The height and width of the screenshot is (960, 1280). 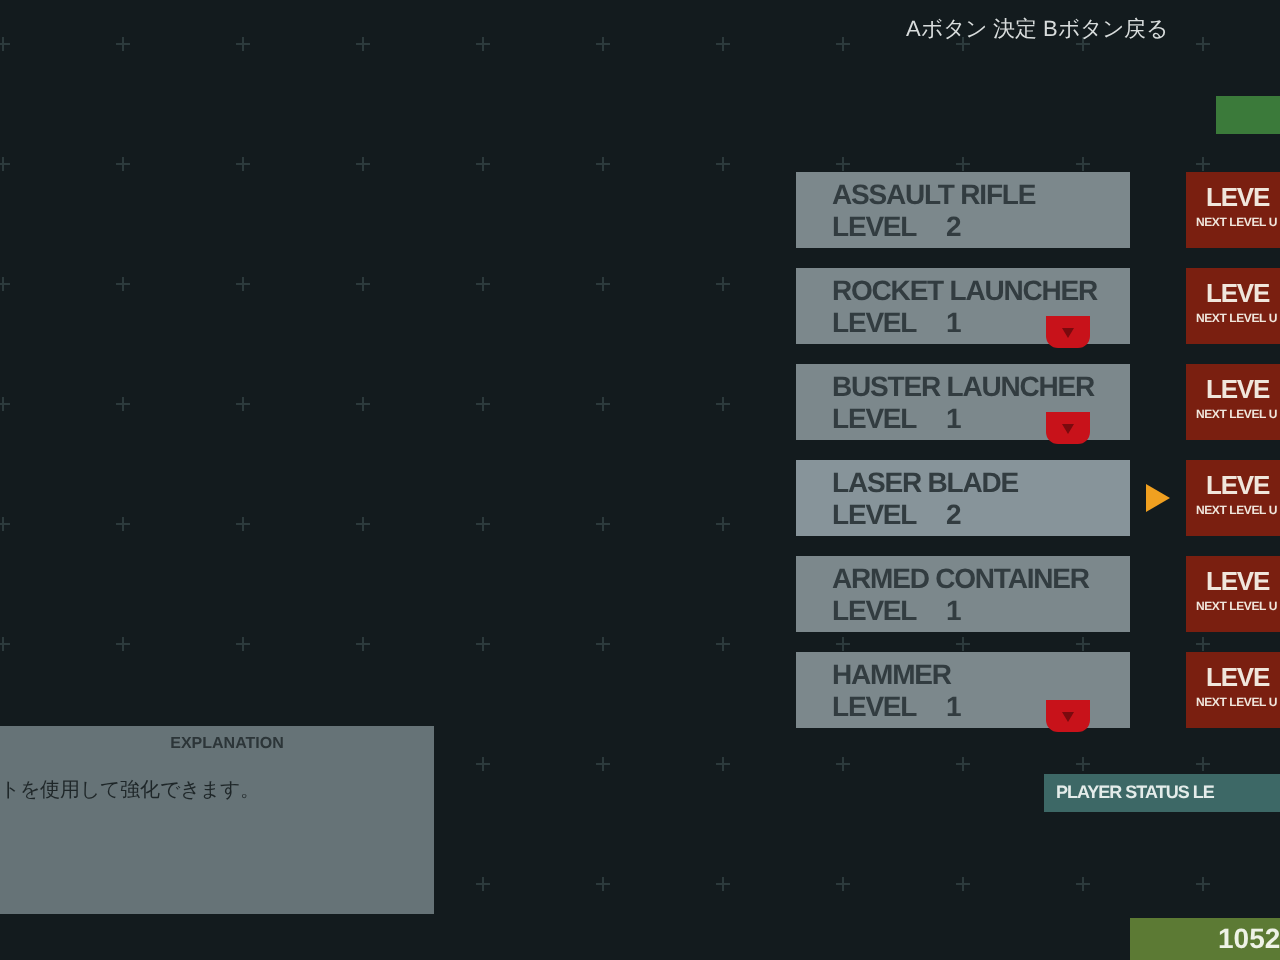 What do you see at coordinates (131, 791) in the screenshot?
I see `explanation-text: トを使用して強化できます。` at bounding box center [131, 791].